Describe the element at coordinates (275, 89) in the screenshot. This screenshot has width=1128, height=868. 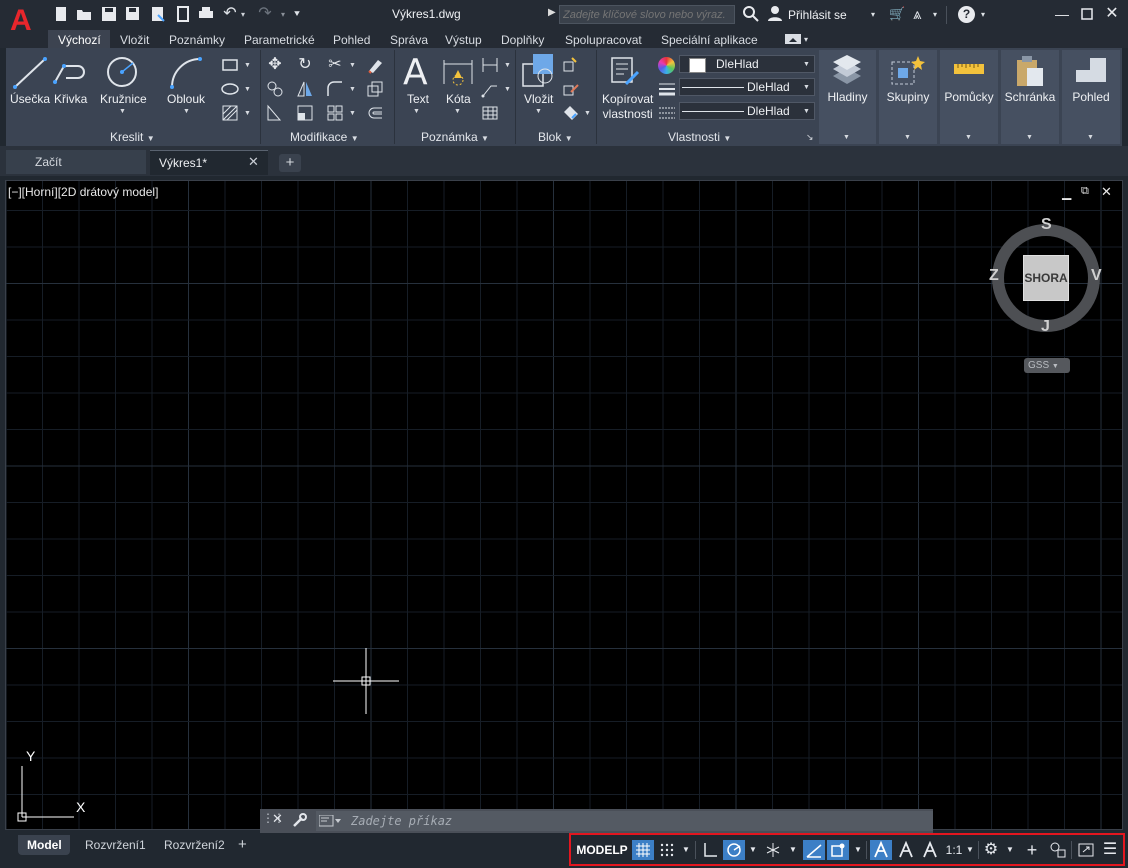
I see `copy-icon` at that location.